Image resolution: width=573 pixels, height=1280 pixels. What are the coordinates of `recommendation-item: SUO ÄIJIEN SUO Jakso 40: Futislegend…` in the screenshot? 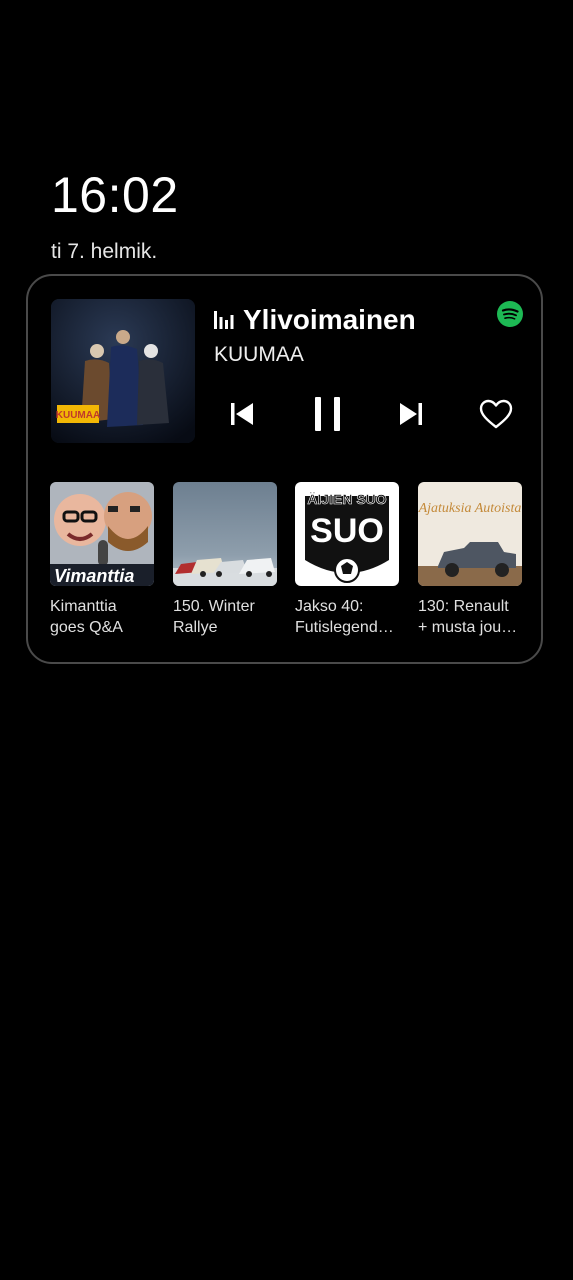 It's located at (352, 560).